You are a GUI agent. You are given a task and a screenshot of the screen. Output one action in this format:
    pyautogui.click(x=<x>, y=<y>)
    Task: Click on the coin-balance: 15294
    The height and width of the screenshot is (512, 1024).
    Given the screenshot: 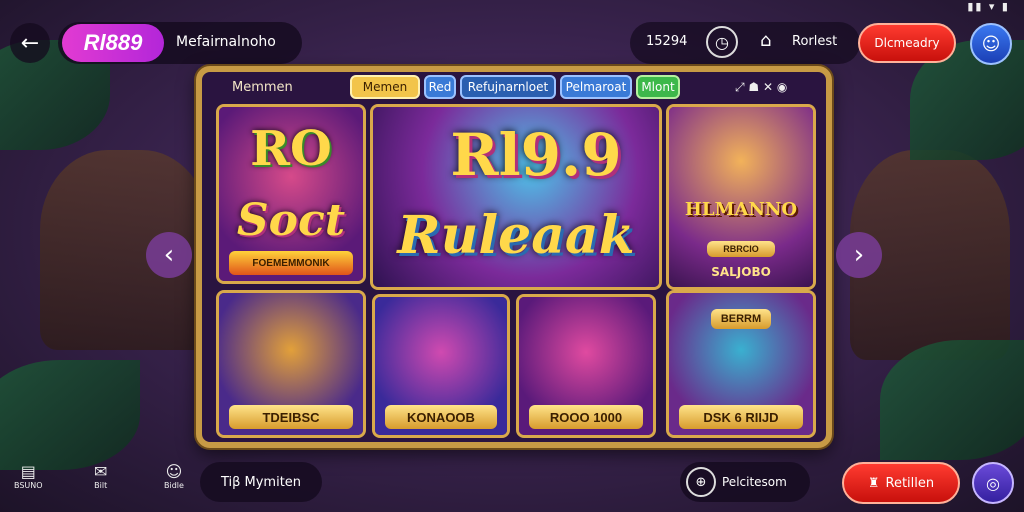 What is the action you would take?
    pyautogui.click(x=667, y=41)
    